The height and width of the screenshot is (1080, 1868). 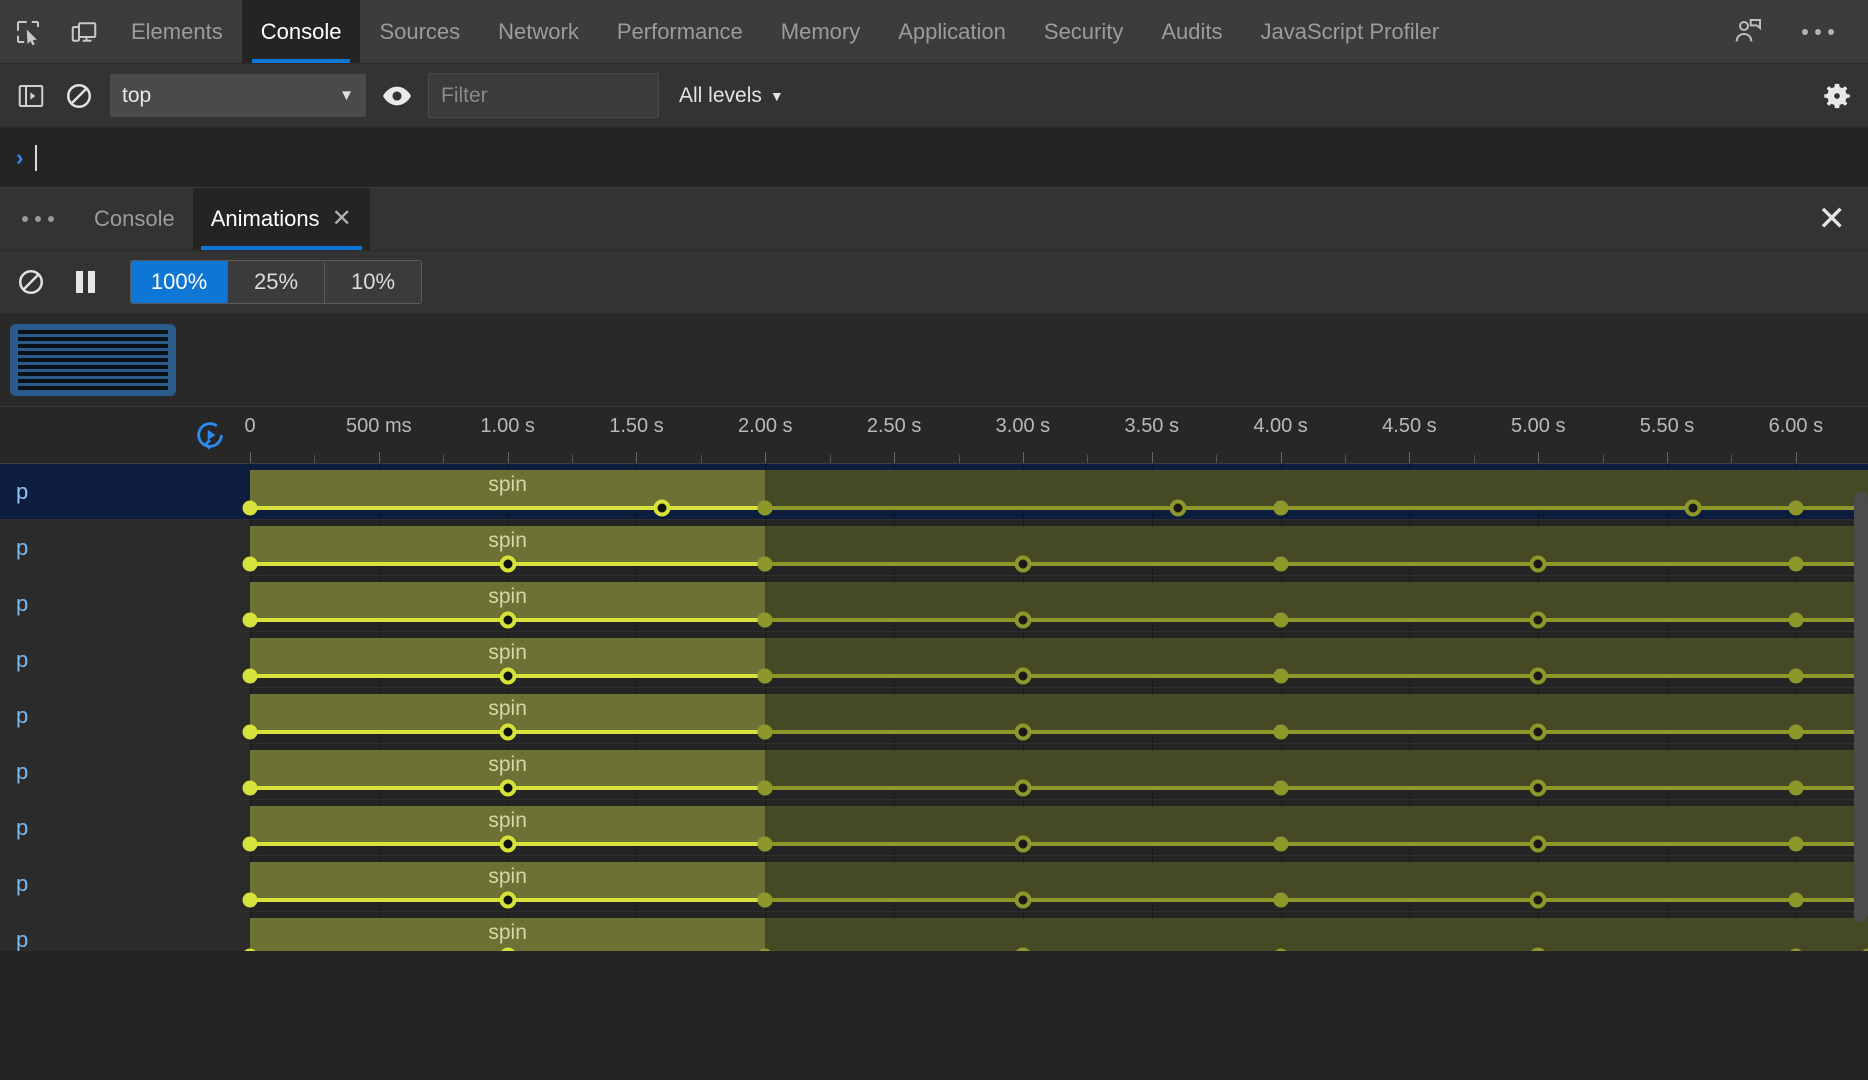 I want to click on device-toolbar-icon, so click(x=84, y=31).